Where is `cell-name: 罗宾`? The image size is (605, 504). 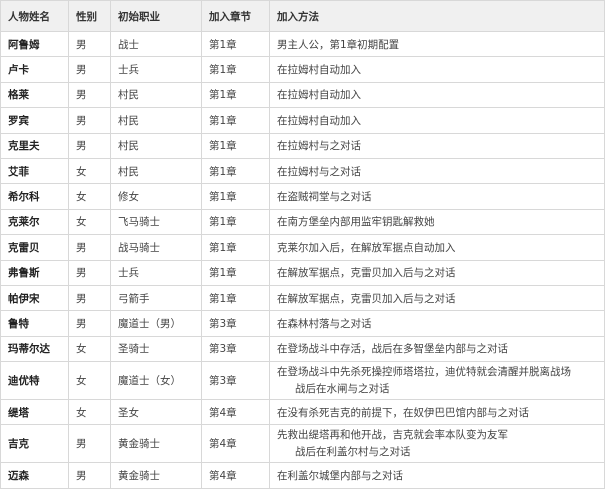
cell-name: 罗宾 is located at coordinates (34, 120).